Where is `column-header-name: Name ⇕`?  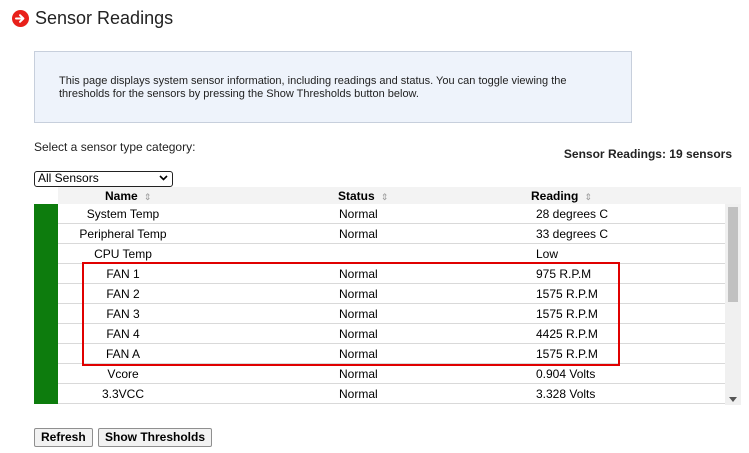 column-header-name: Name ⇕ is located at coordinates (128, 196).